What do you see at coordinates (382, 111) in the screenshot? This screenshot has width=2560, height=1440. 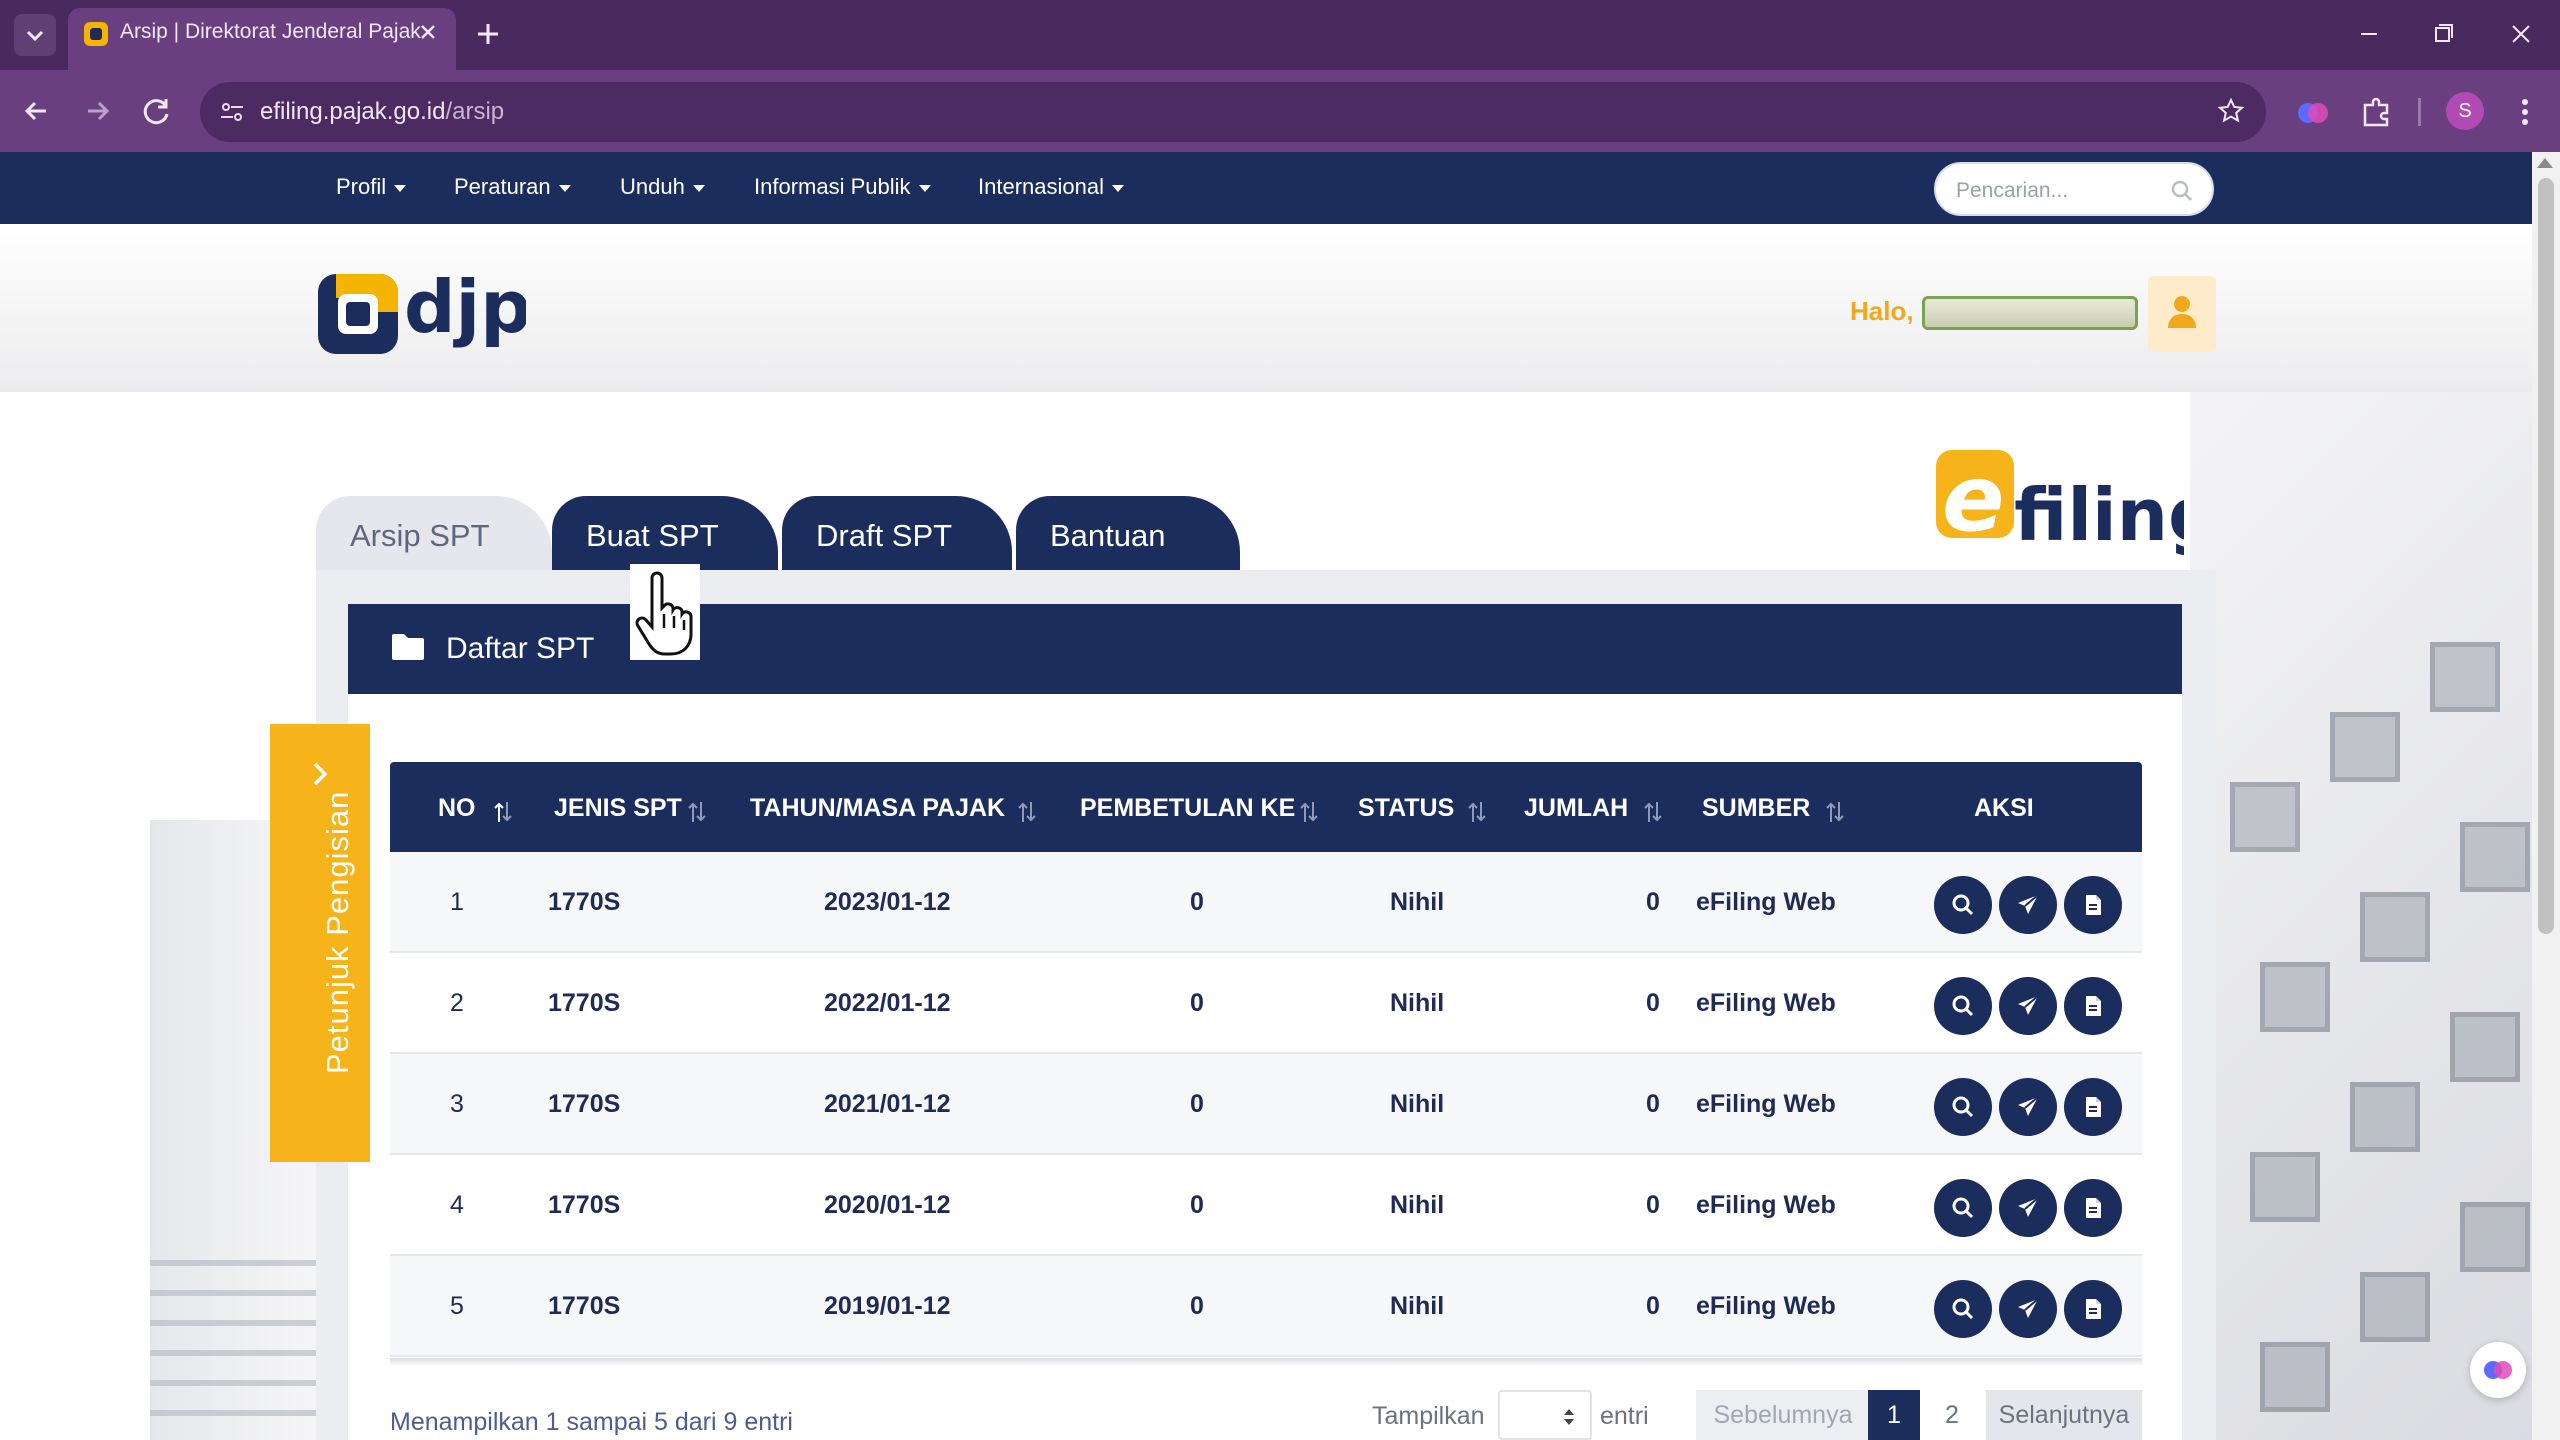 I see `url-text: efiling.pajak.go.id/arsip` at bounding box center [382, 111].